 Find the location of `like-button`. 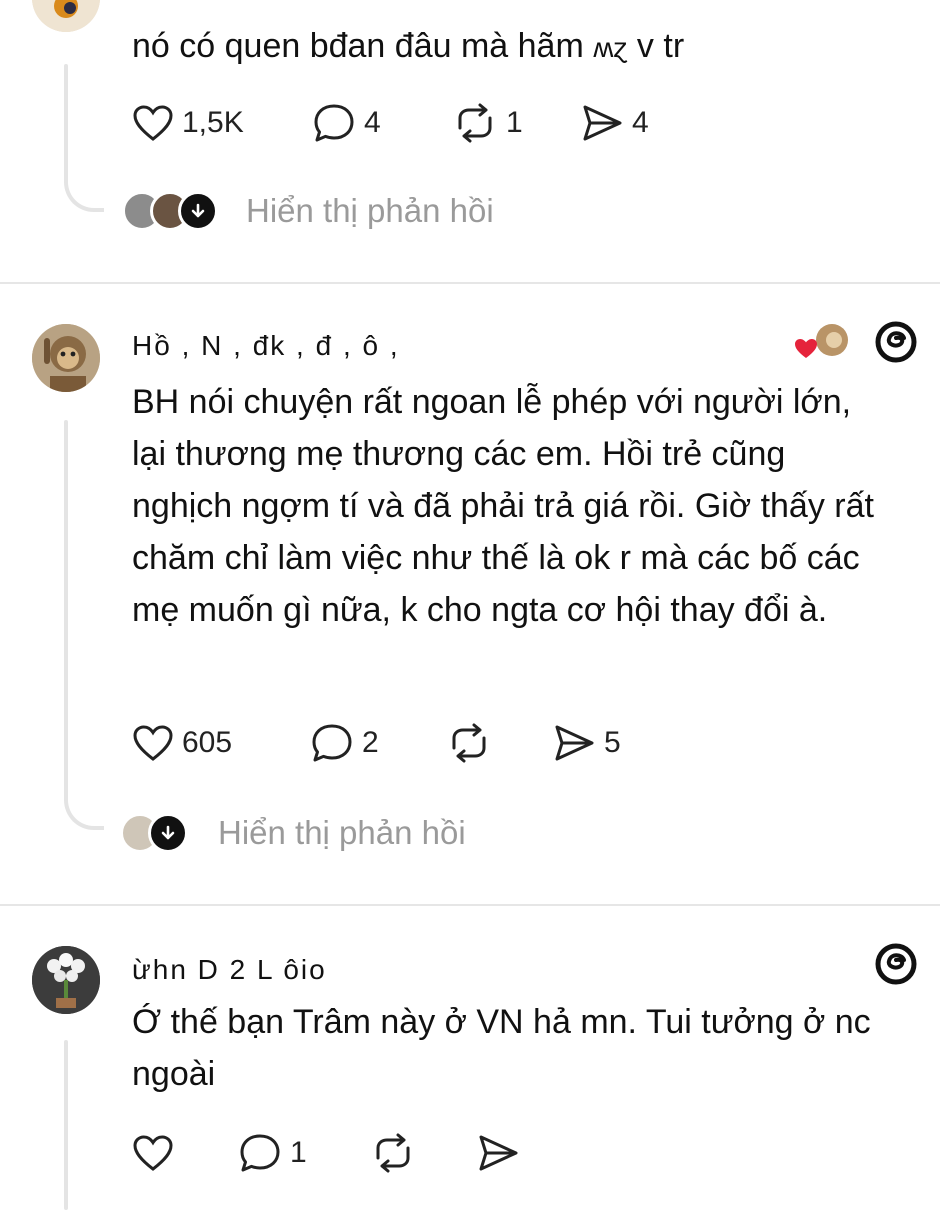

like-button is located at coordinates (157, 1153).